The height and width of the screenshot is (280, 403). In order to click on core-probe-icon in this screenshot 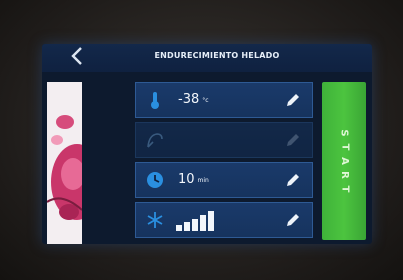, I will do `click(155, 140)`.